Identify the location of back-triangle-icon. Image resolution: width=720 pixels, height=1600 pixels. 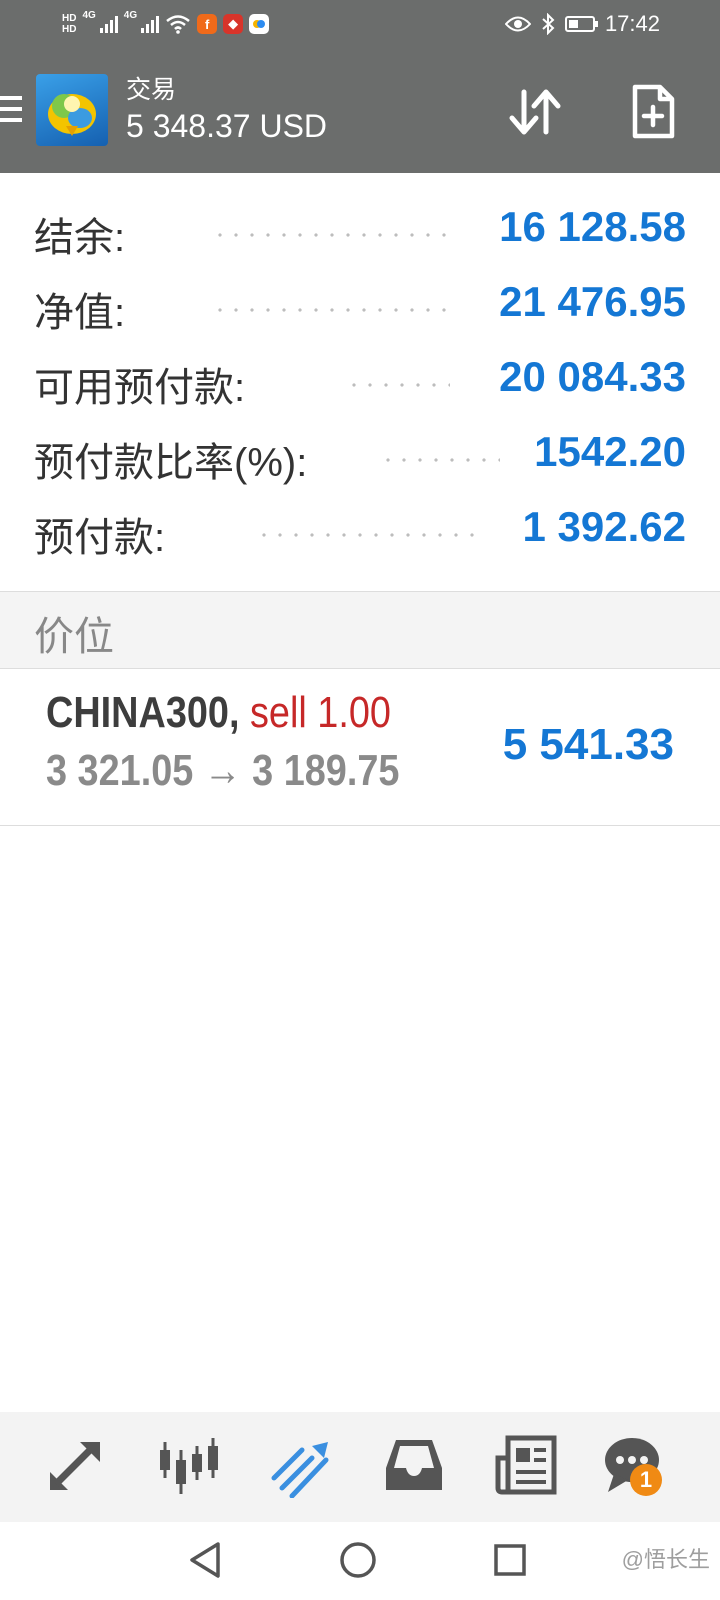
(205, 1560).